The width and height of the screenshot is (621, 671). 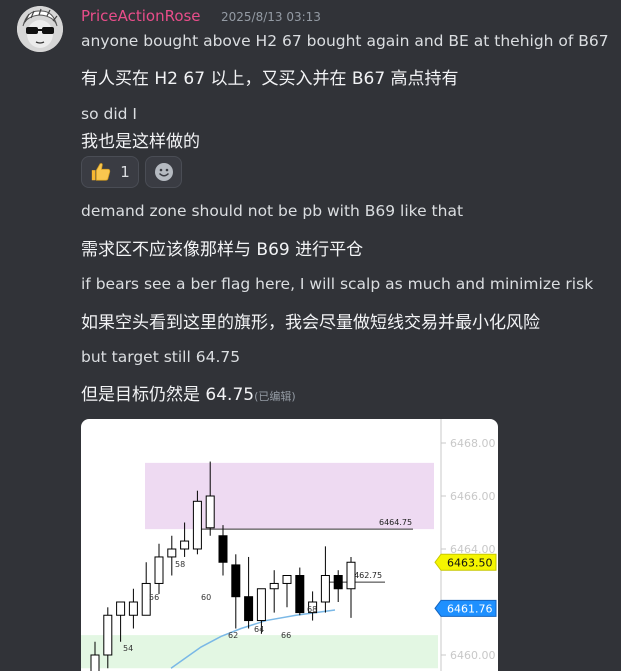 What do you see at coordinates (233, 635) in the screenshot?
I see `bar-number-label: 62` at bounding box center [233, 635].